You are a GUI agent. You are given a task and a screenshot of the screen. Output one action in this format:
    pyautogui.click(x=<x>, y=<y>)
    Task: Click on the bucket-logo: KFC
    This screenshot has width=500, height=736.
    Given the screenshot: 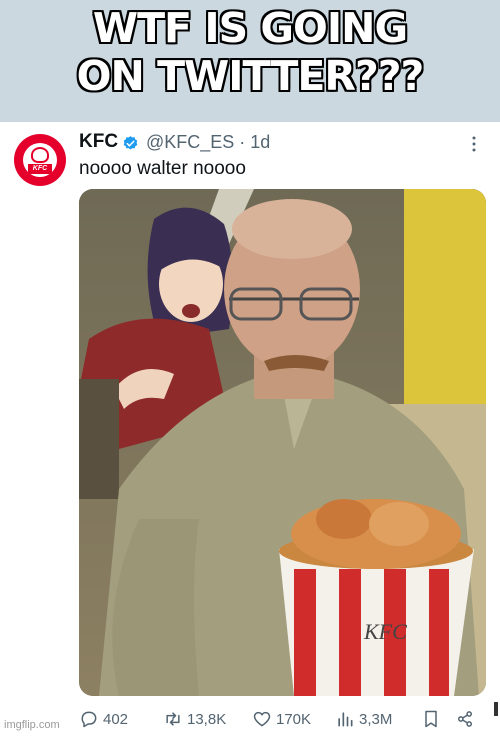 What is the action you would take?
    pyautogui.click(x=385, y=631)
    